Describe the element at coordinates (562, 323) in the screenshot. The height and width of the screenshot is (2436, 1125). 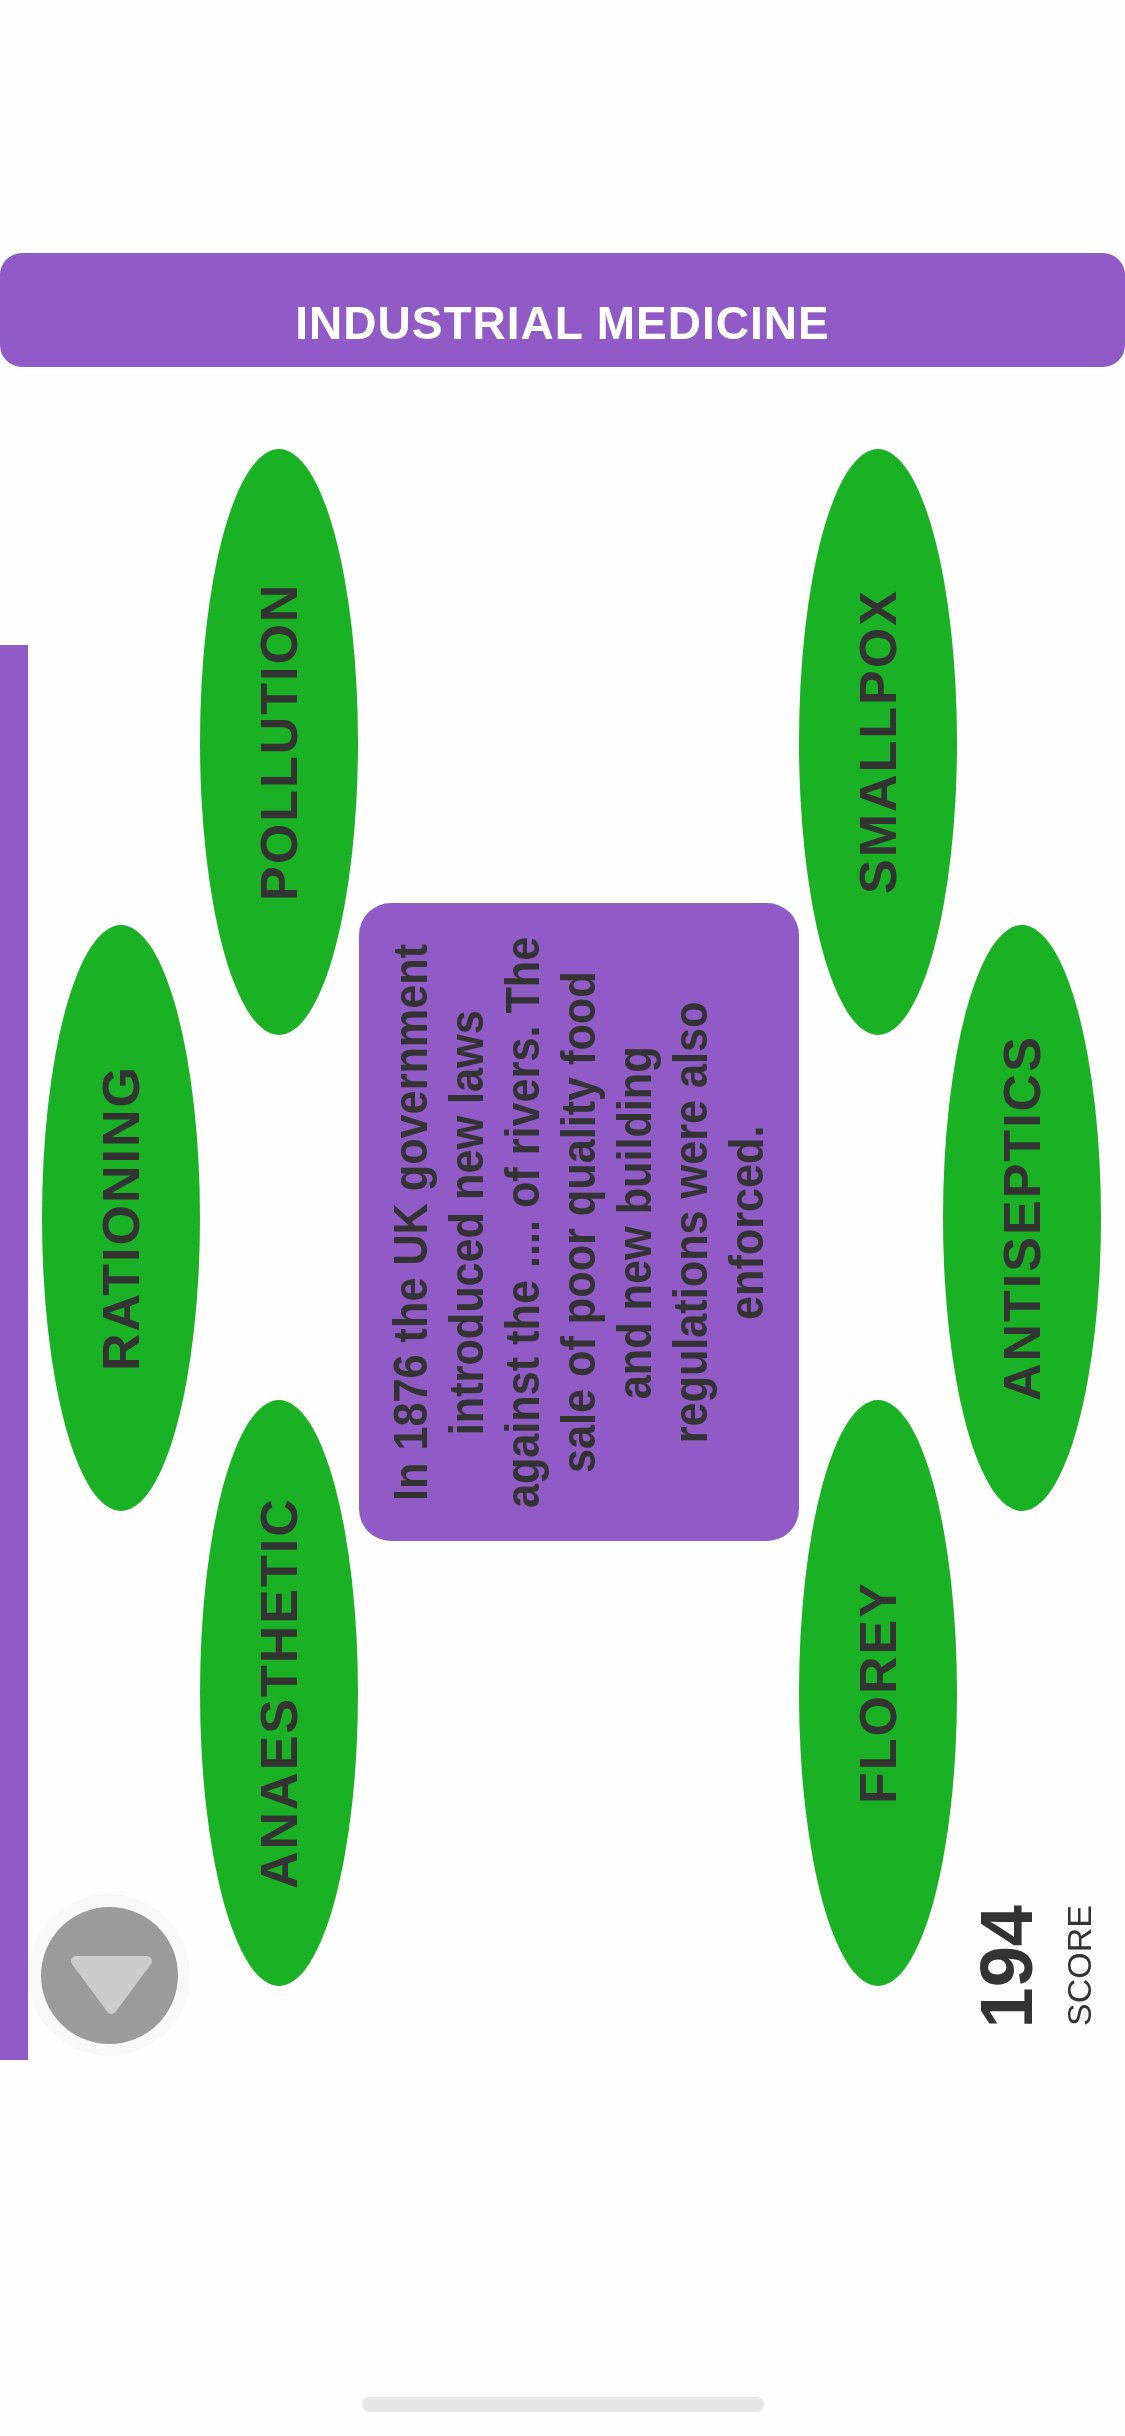
I see `title-text: INDUSTRIAL MEDICINE` at that location.